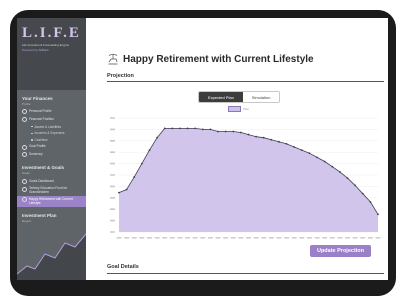 This screenshot has height=296, width=408. Describe the element at coordinates (27, 220) in the screenshot. I see `sidebar-subtitle: Report` at that location.